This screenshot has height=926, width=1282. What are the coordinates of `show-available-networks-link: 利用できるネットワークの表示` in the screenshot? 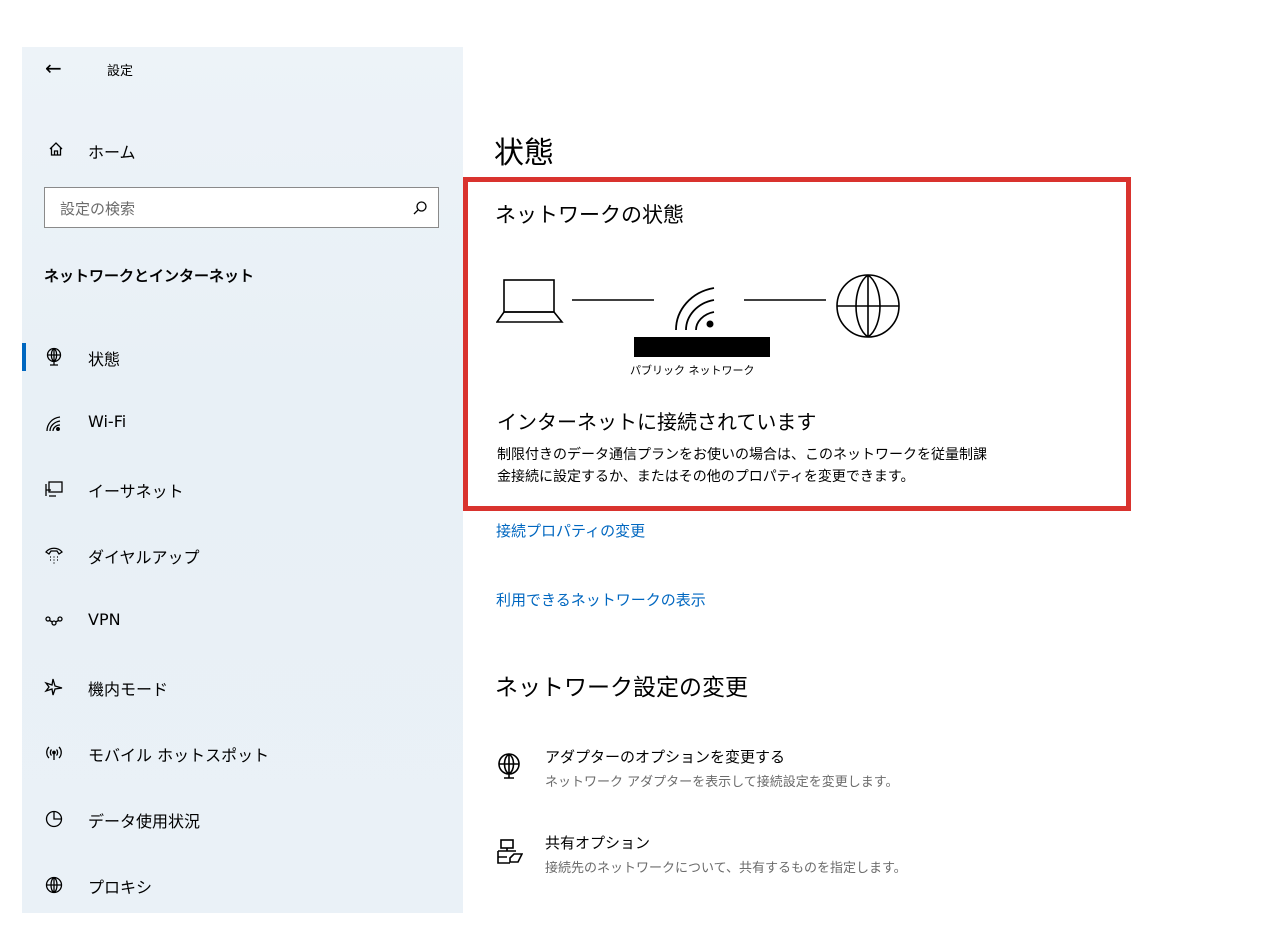 It's located at (601, 599).